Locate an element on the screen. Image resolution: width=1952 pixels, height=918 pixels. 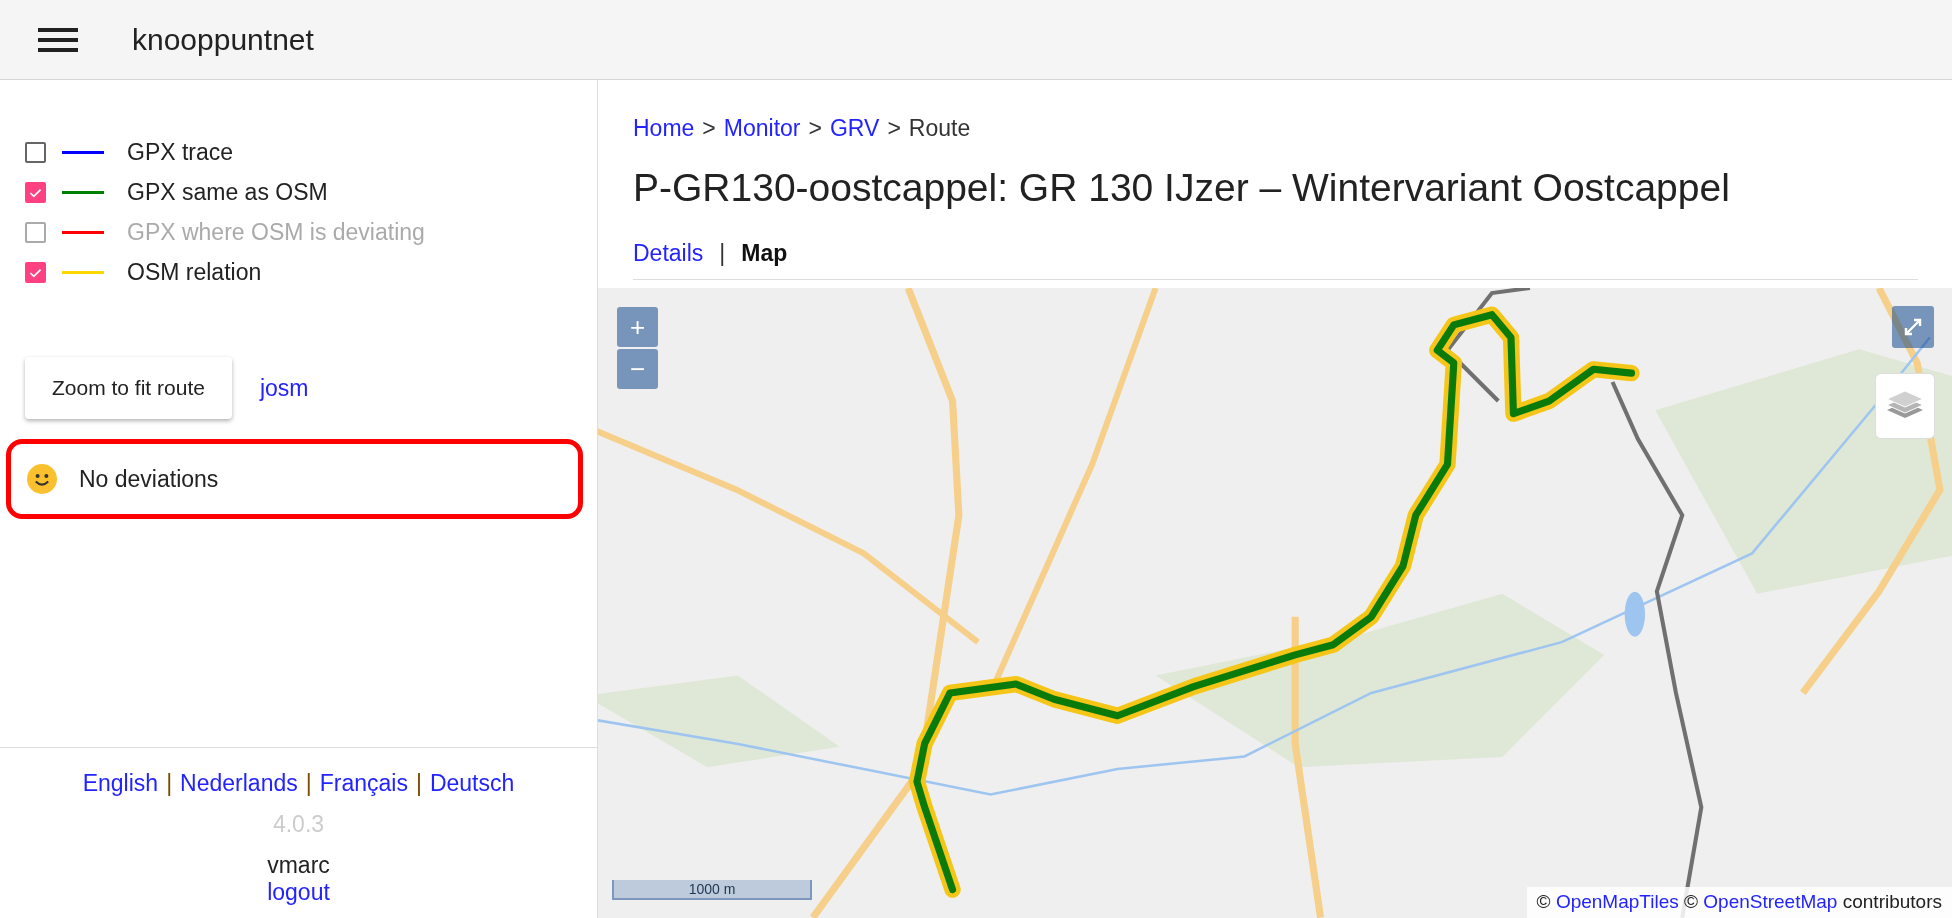
tab: Details is located at coordinates (668, 253).